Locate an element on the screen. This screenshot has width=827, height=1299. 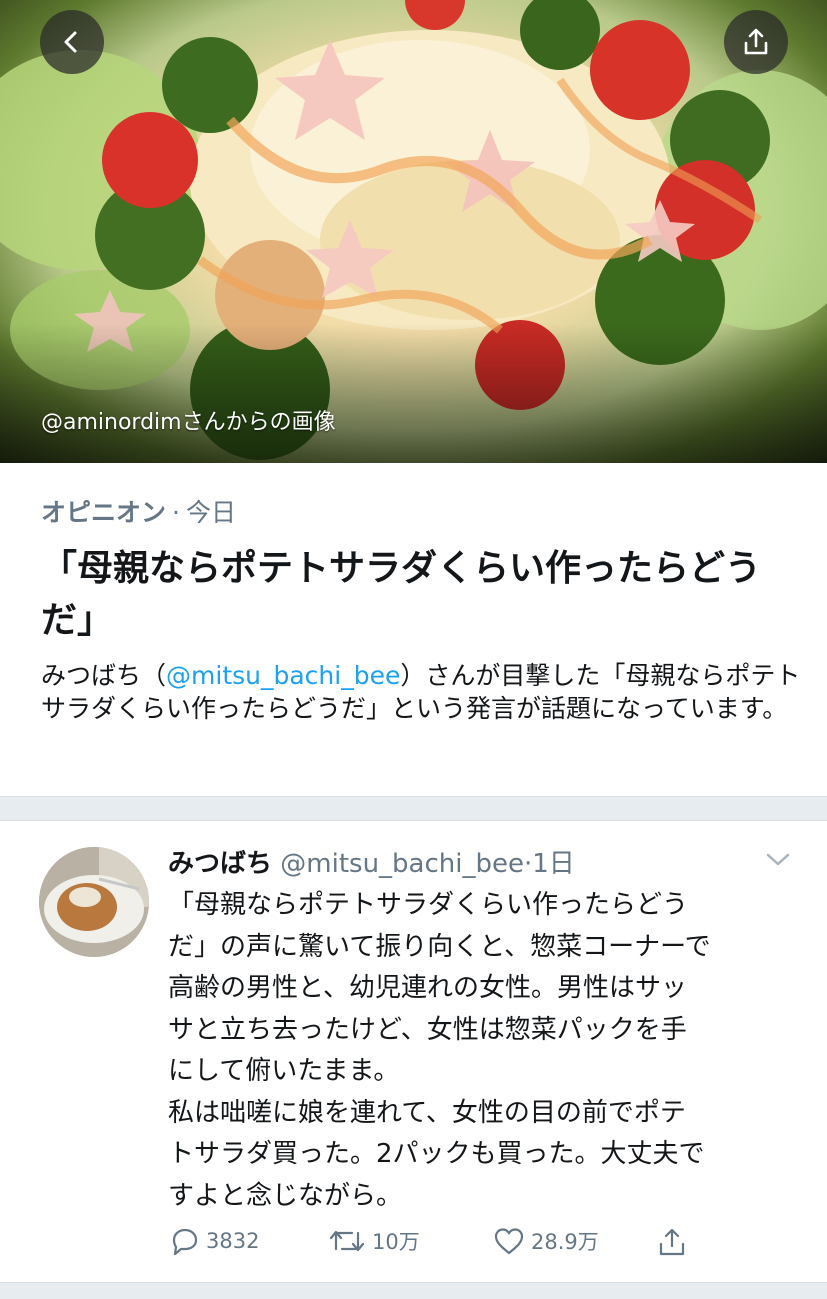
share-tweet-button is located at coordinates (672, 1242).